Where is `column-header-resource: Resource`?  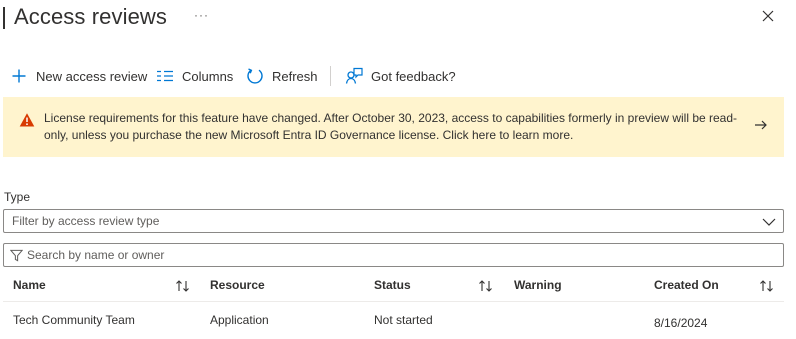
column-header-resource: Resource is located at coordinates (237, 285).